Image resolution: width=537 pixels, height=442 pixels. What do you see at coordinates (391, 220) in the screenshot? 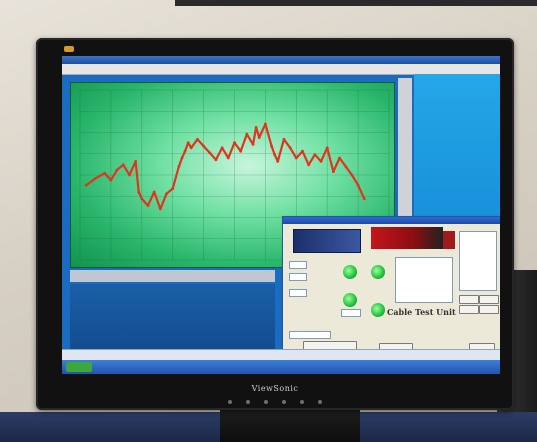
I see `dialog-title-bar` at bounding box center [391, 220].